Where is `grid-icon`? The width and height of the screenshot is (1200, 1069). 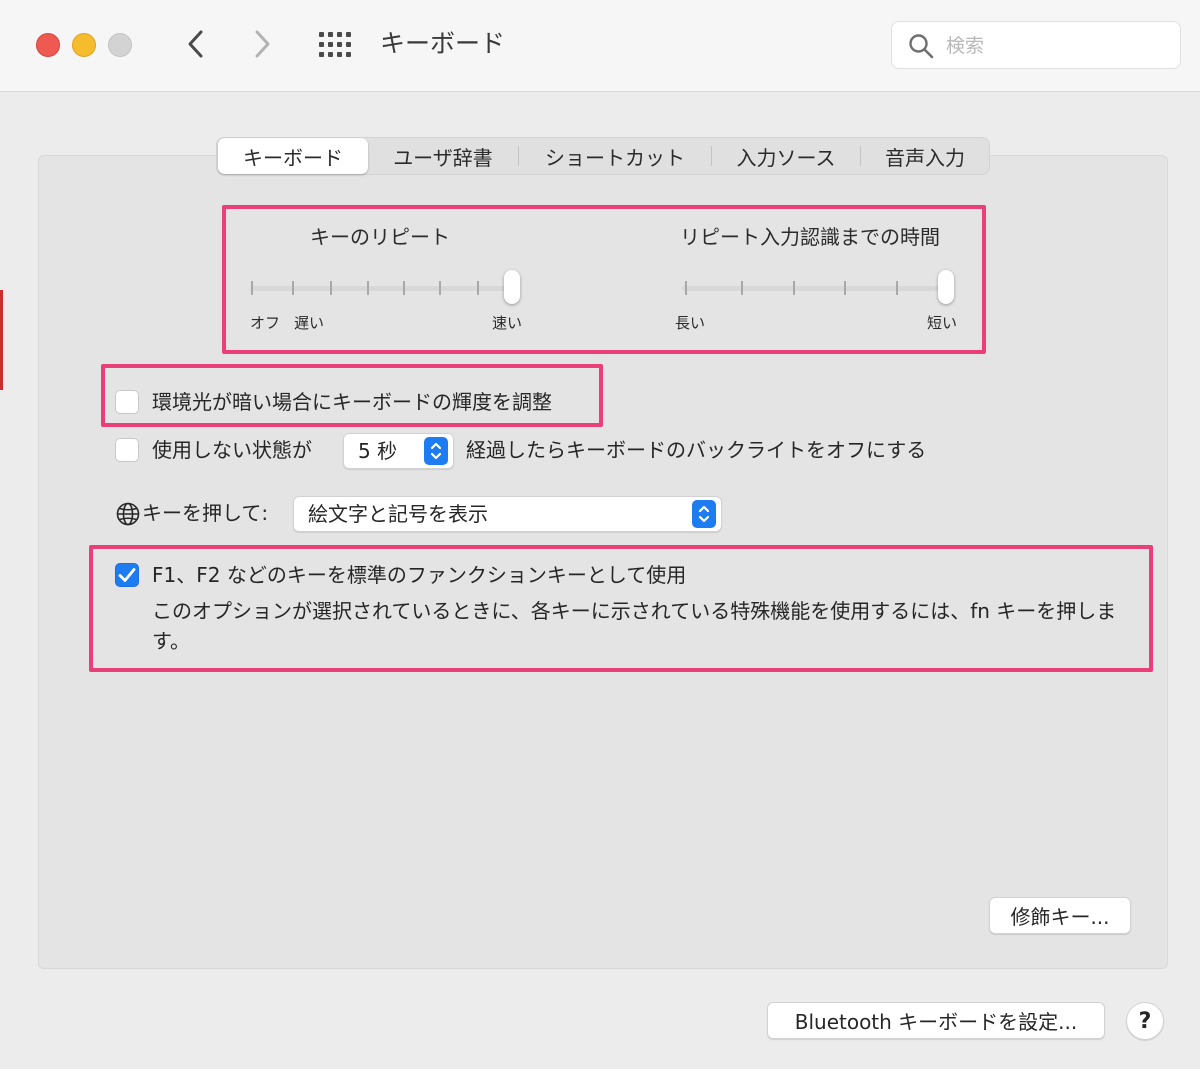
grid-icon is located at coordinates (335, 44).